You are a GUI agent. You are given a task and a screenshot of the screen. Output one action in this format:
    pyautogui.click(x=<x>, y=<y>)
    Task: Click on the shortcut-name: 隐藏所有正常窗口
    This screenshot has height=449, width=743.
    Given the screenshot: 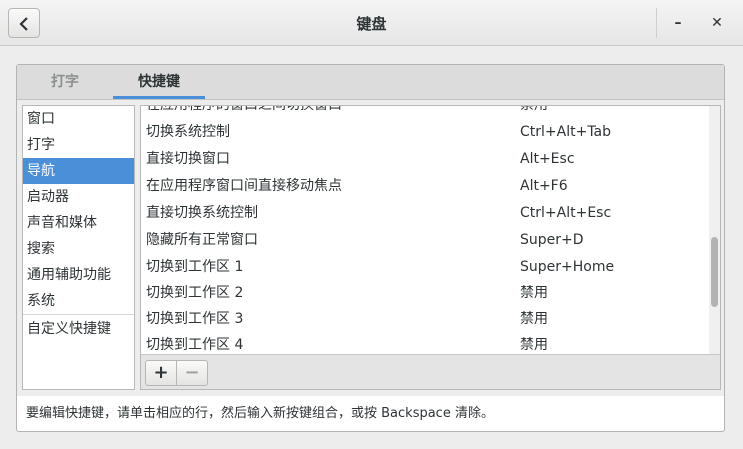 What is the action you would take?
    pyautogui.click(x=202, y=240)
    